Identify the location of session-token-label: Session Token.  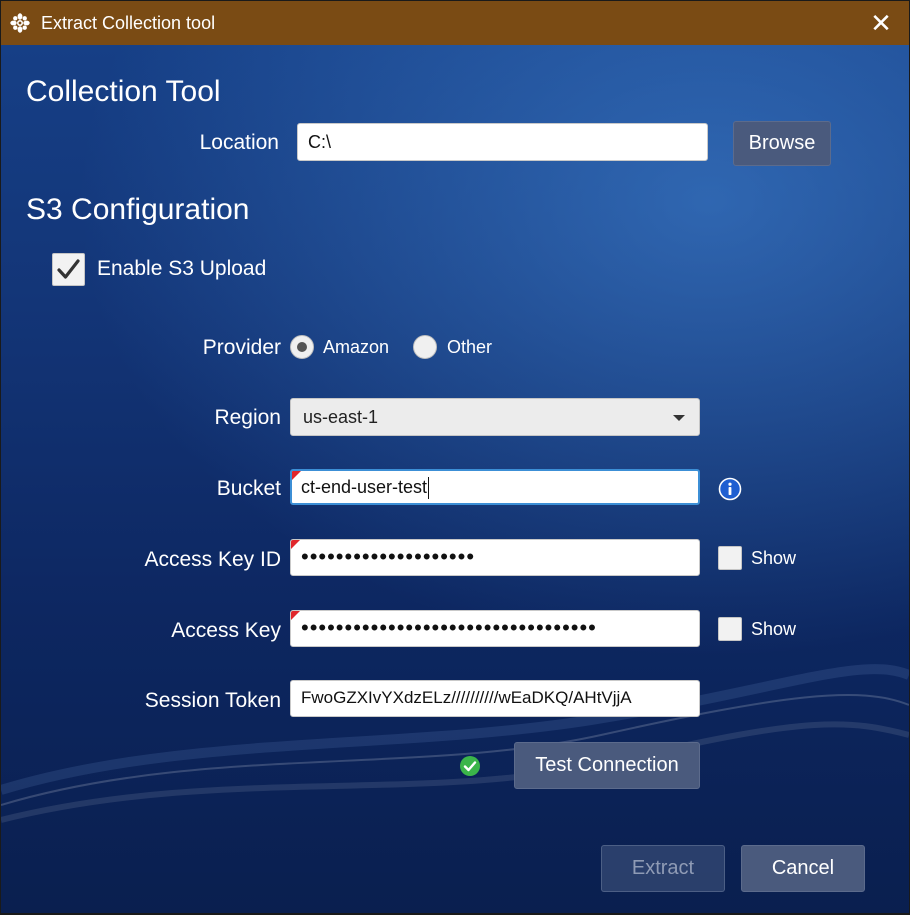
(212, 700).